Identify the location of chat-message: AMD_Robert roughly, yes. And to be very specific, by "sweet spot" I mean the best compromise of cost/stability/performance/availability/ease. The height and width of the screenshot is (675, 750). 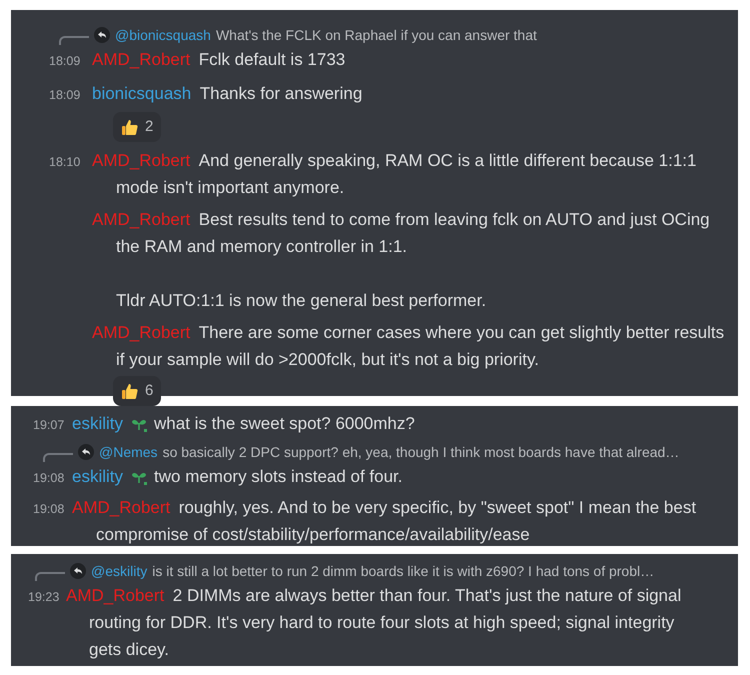
(385, 521).